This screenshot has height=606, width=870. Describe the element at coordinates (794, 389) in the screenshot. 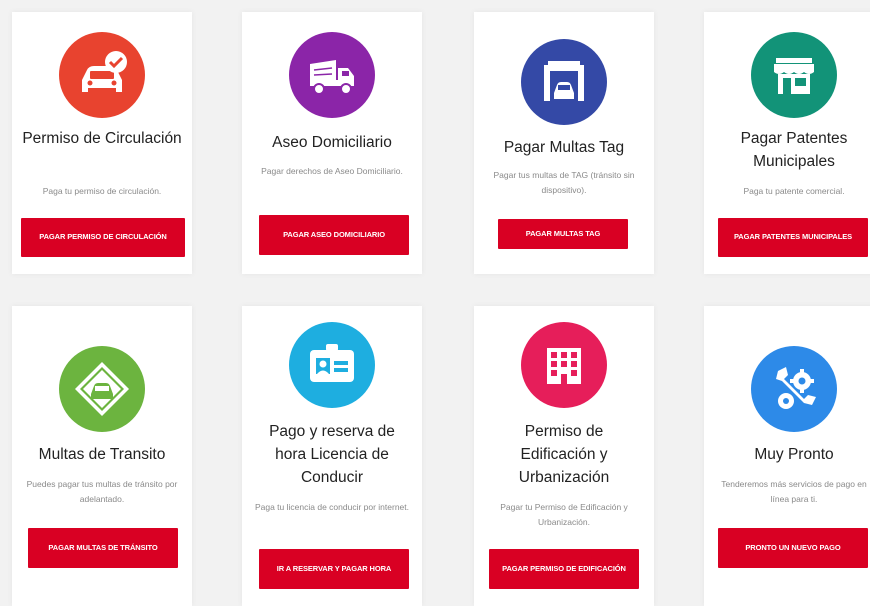

I see `wrench-gear-icon` at that location.